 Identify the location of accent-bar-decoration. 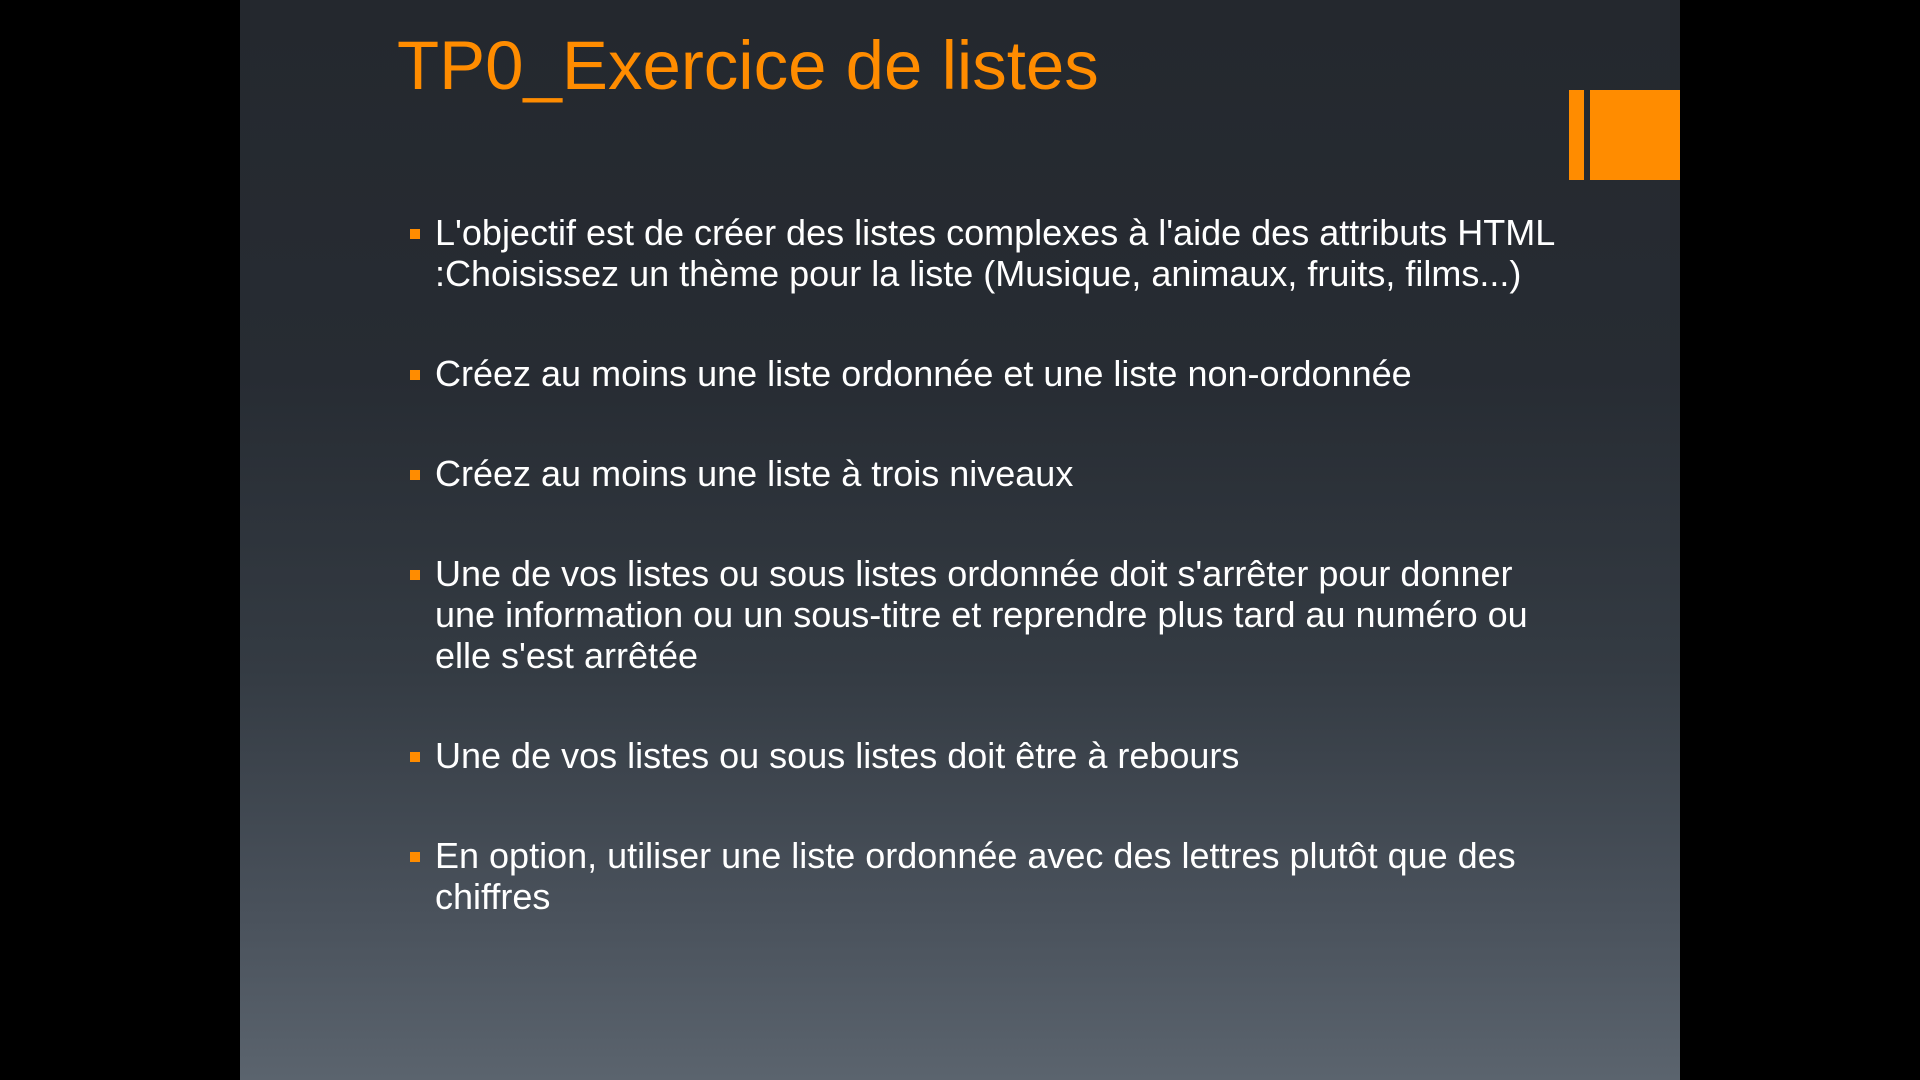
(1576, 135).